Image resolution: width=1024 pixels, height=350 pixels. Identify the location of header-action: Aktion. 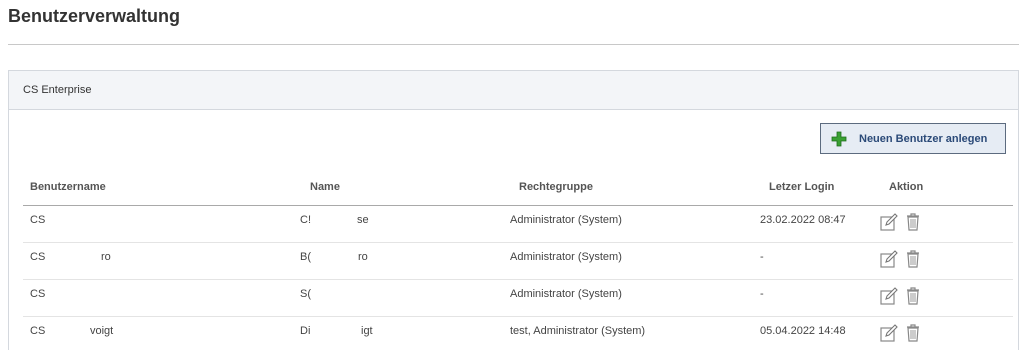
(906, 187).